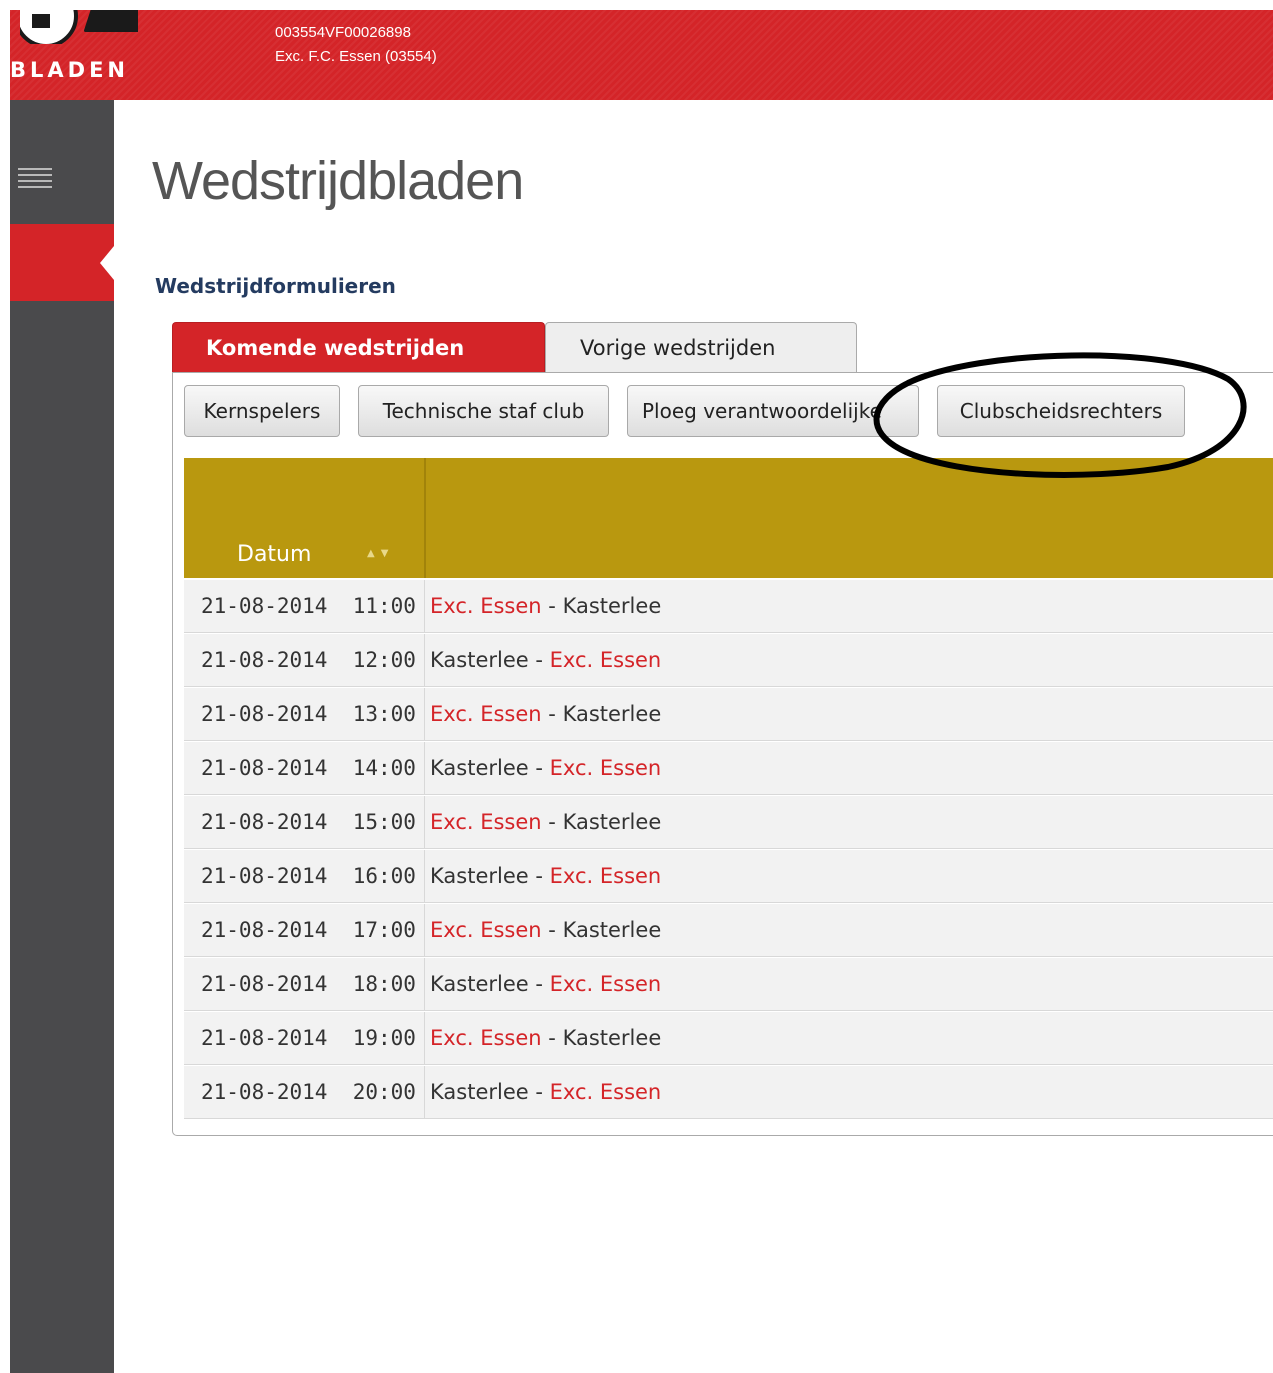 The height and width of the screenshot is (1373, 1273). Describe the element at coordinates (62, 736) in the screenshot. I see `sidebar` at that location.